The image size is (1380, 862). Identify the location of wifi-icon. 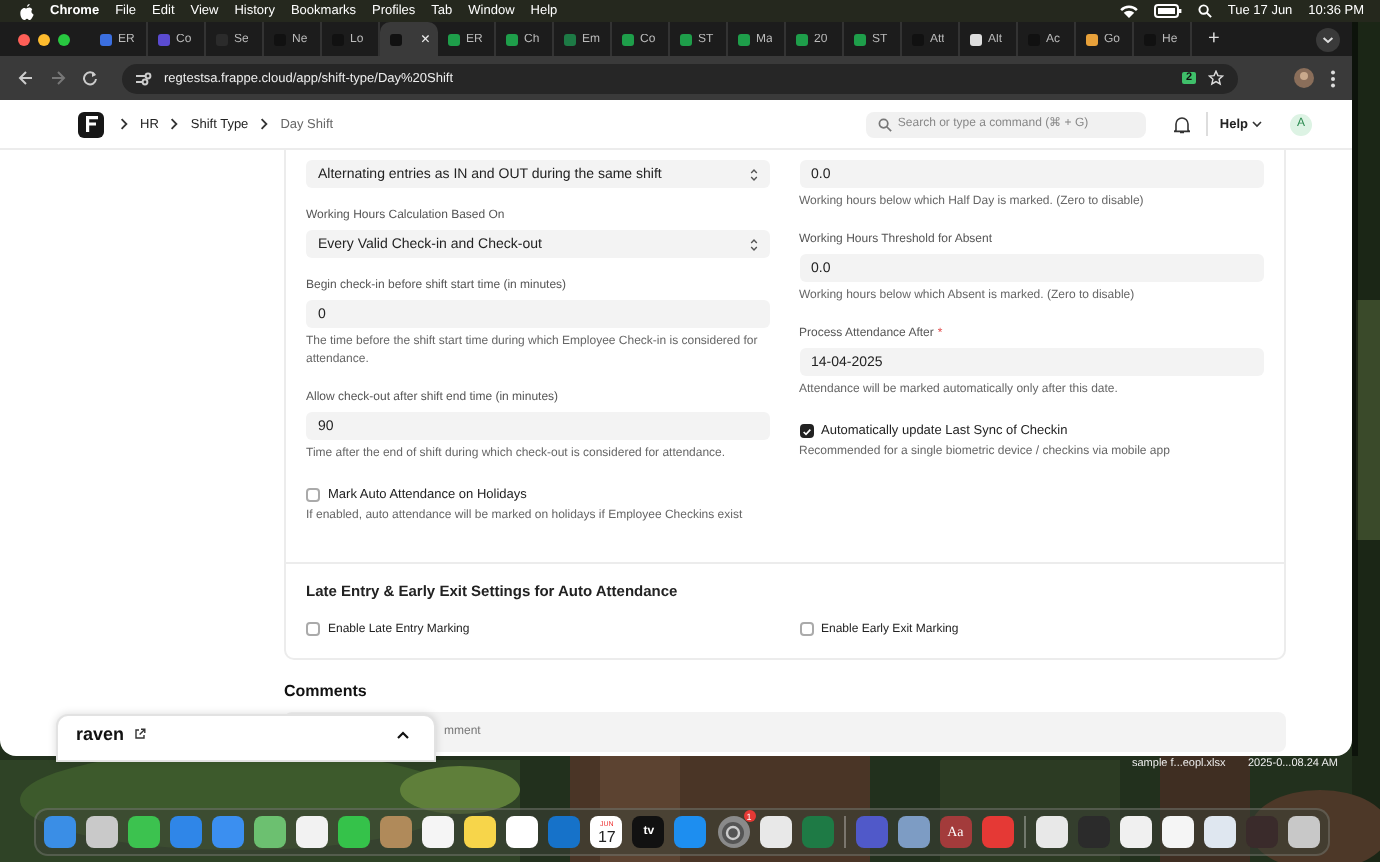
(1128, 11).